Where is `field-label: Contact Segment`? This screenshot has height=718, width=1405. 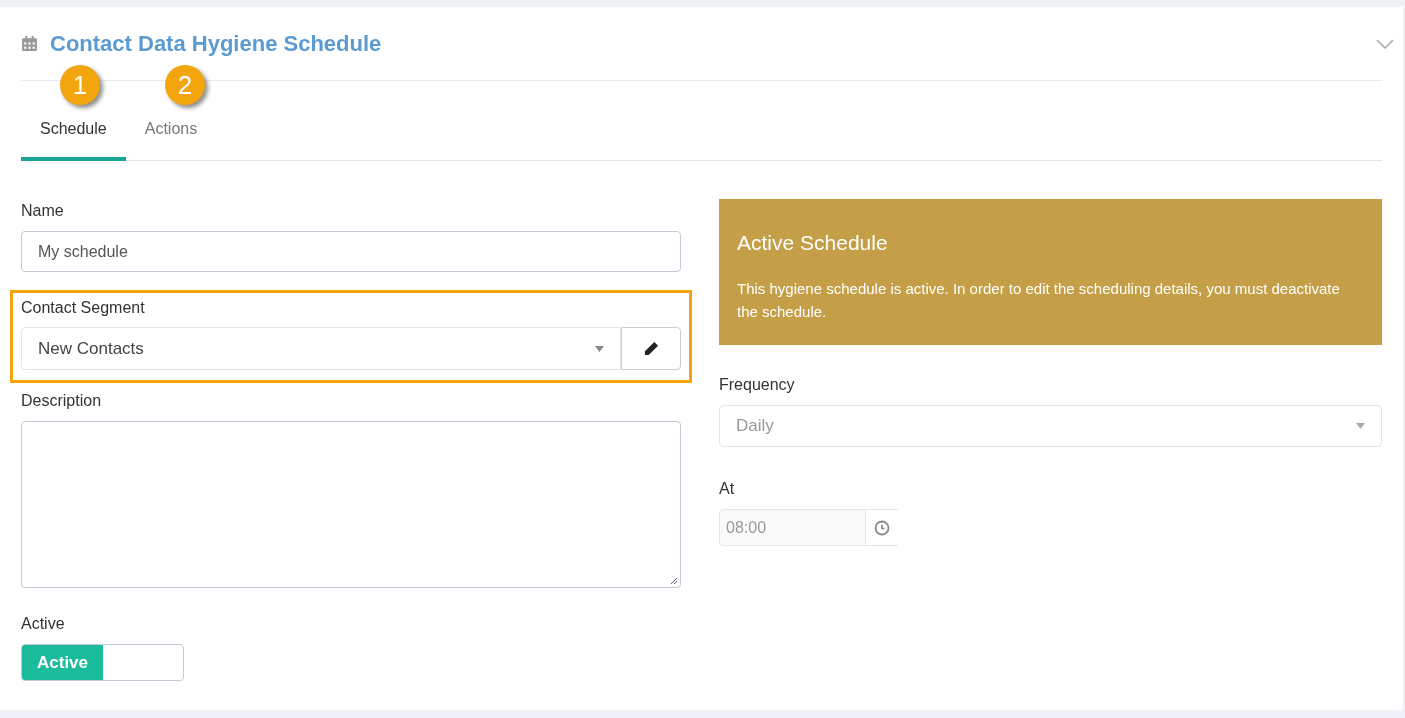
field-label: Contact Segment is located at coordinates (83, 308).